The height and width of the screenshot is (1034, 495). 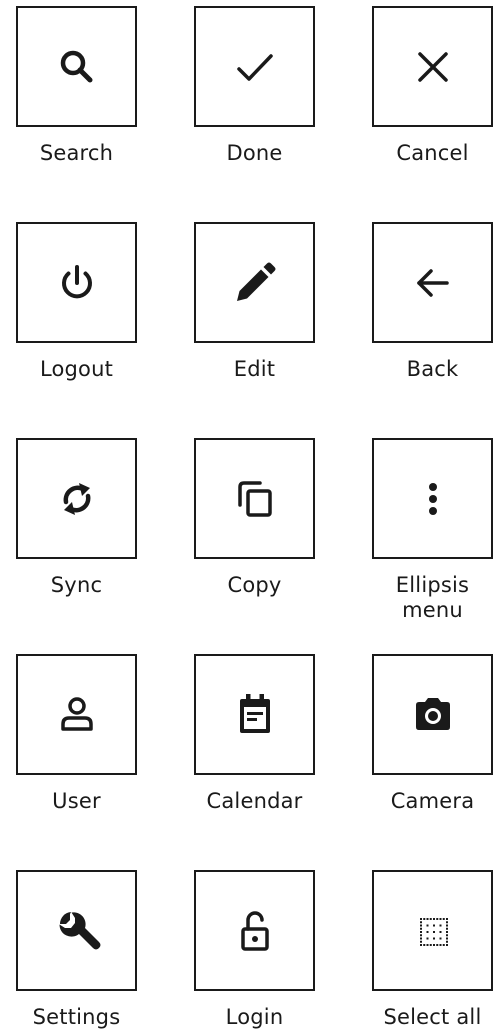 I want to click on icon-tile-settings: Settings, so click(x=76, y=950).